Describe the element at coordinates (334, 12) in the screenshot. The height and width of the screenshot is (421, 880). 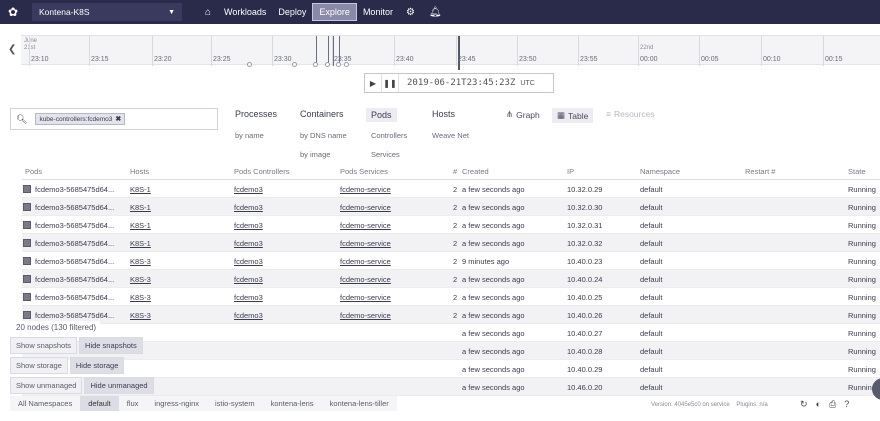
I see `nav-explore: Explore` at that location.